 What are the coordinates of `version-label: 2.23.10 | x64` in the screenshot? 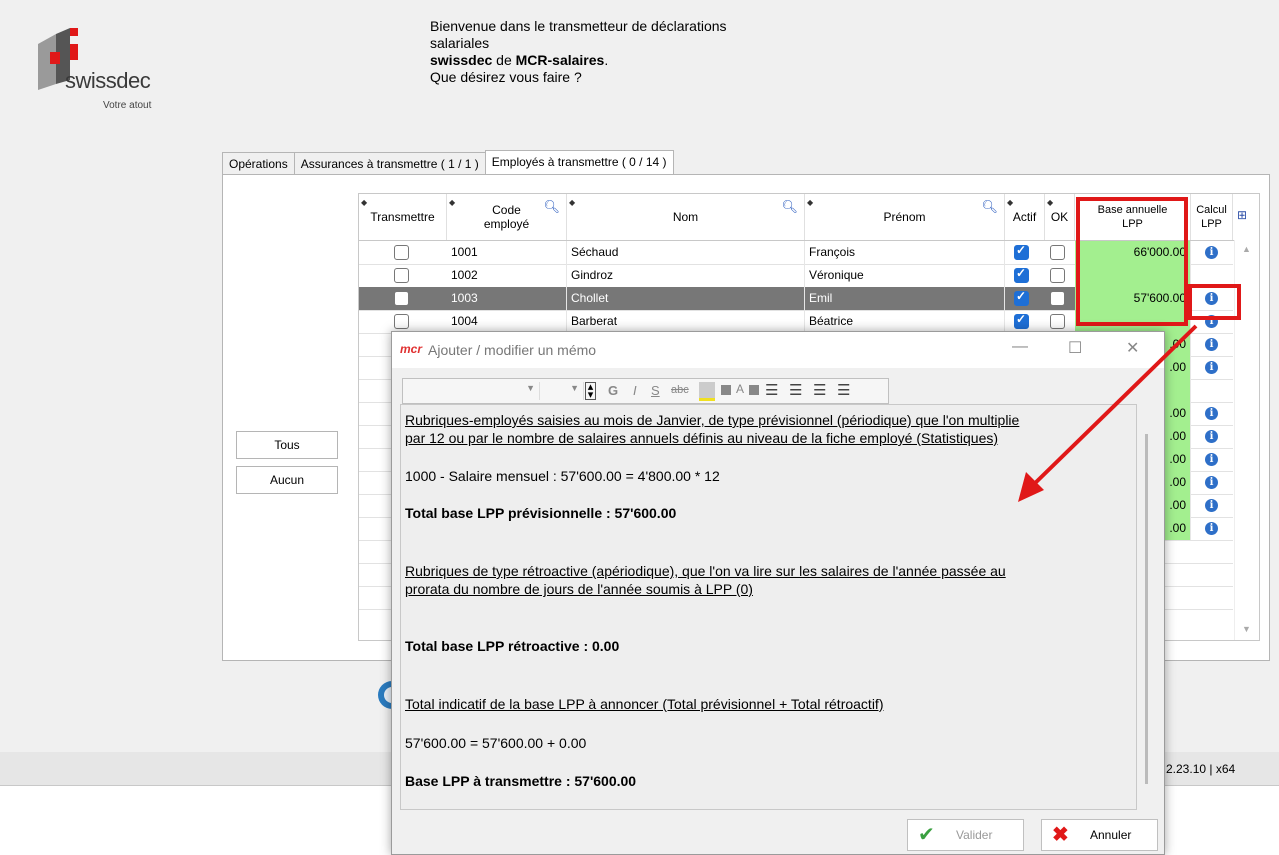 It's located at (1201, 769).